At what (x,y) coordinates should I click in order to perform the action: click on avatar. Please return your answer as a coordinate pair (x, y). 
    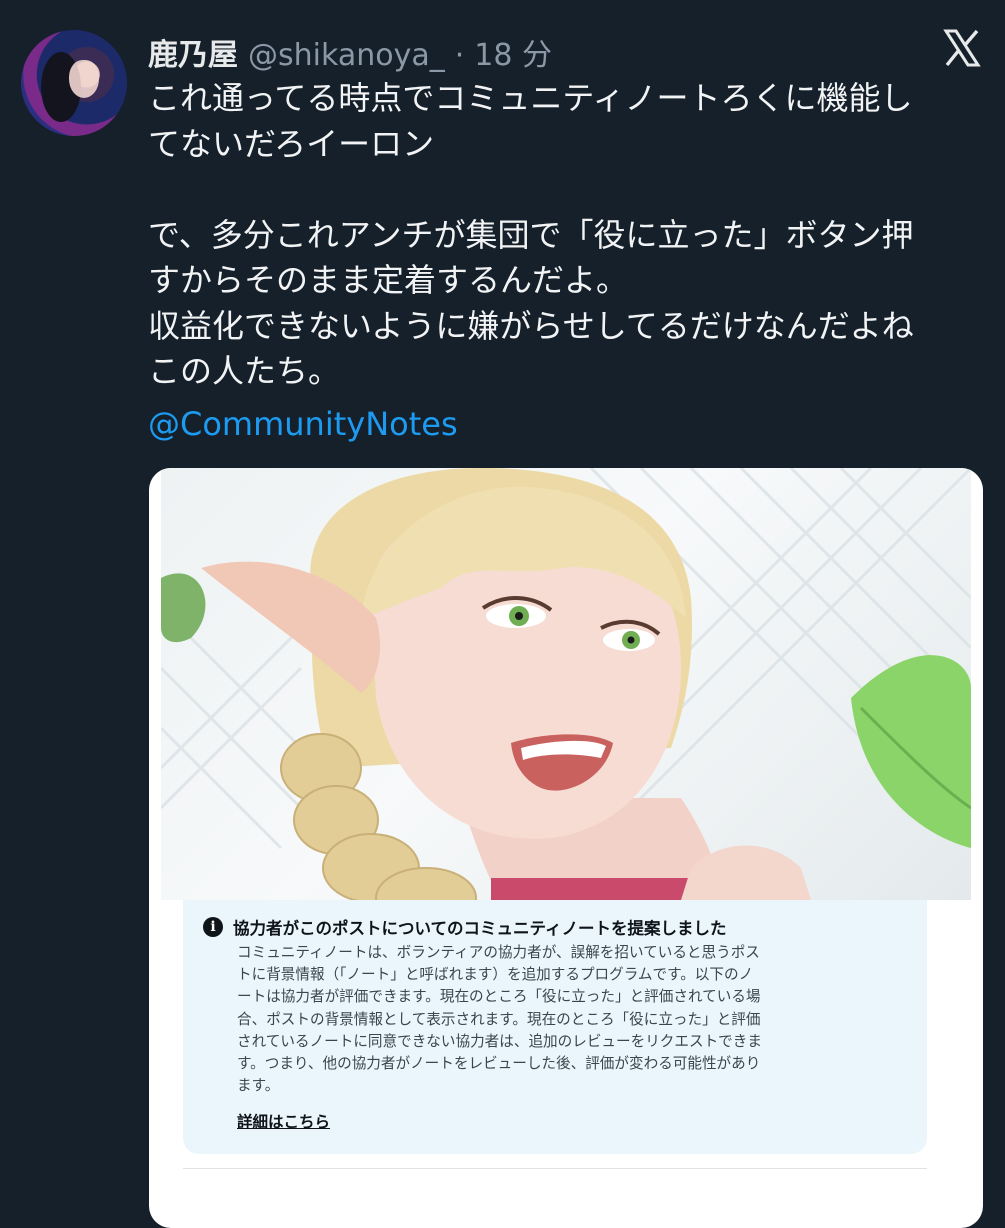
    Looking at the image, I should click on (74, 83).